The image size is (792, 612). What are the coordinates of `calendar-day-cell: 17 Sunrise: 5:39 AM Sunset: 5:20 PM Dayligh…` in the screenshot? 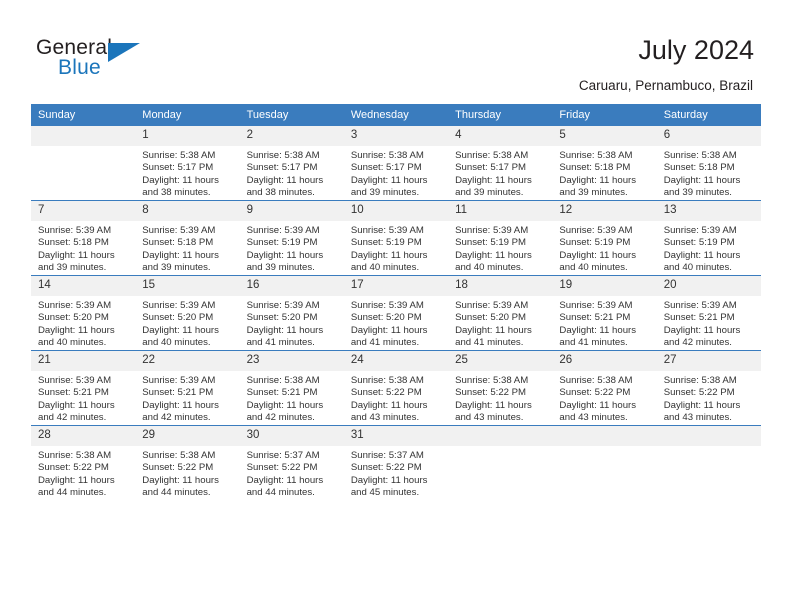 It's located at (396, 313).